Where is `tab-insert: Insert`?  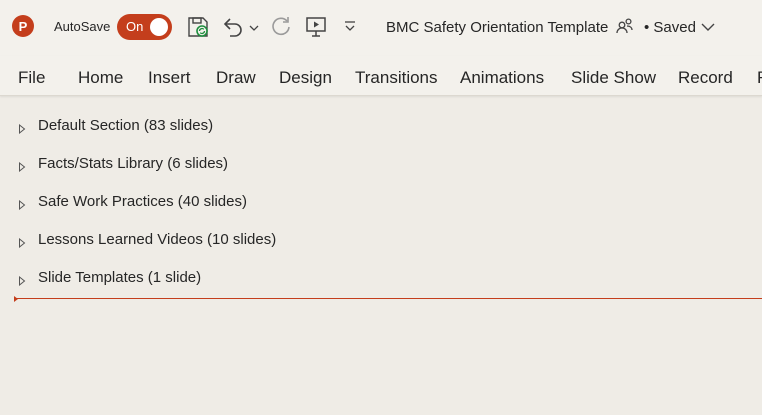 tab-insert: Insert is located at coordinates (169, 78).